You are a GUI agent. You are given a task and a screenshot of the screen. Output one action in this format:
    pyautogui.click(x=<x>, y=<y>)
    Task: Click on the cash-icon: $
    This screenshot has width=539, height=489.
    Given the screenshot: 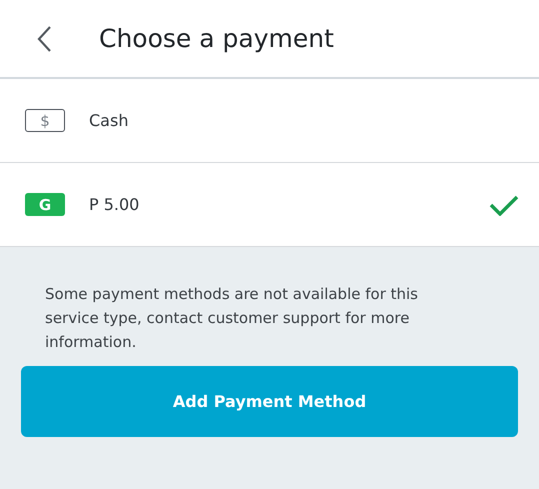 What is the action you would take?
    pyautogui.click(x=45, y=120)
    